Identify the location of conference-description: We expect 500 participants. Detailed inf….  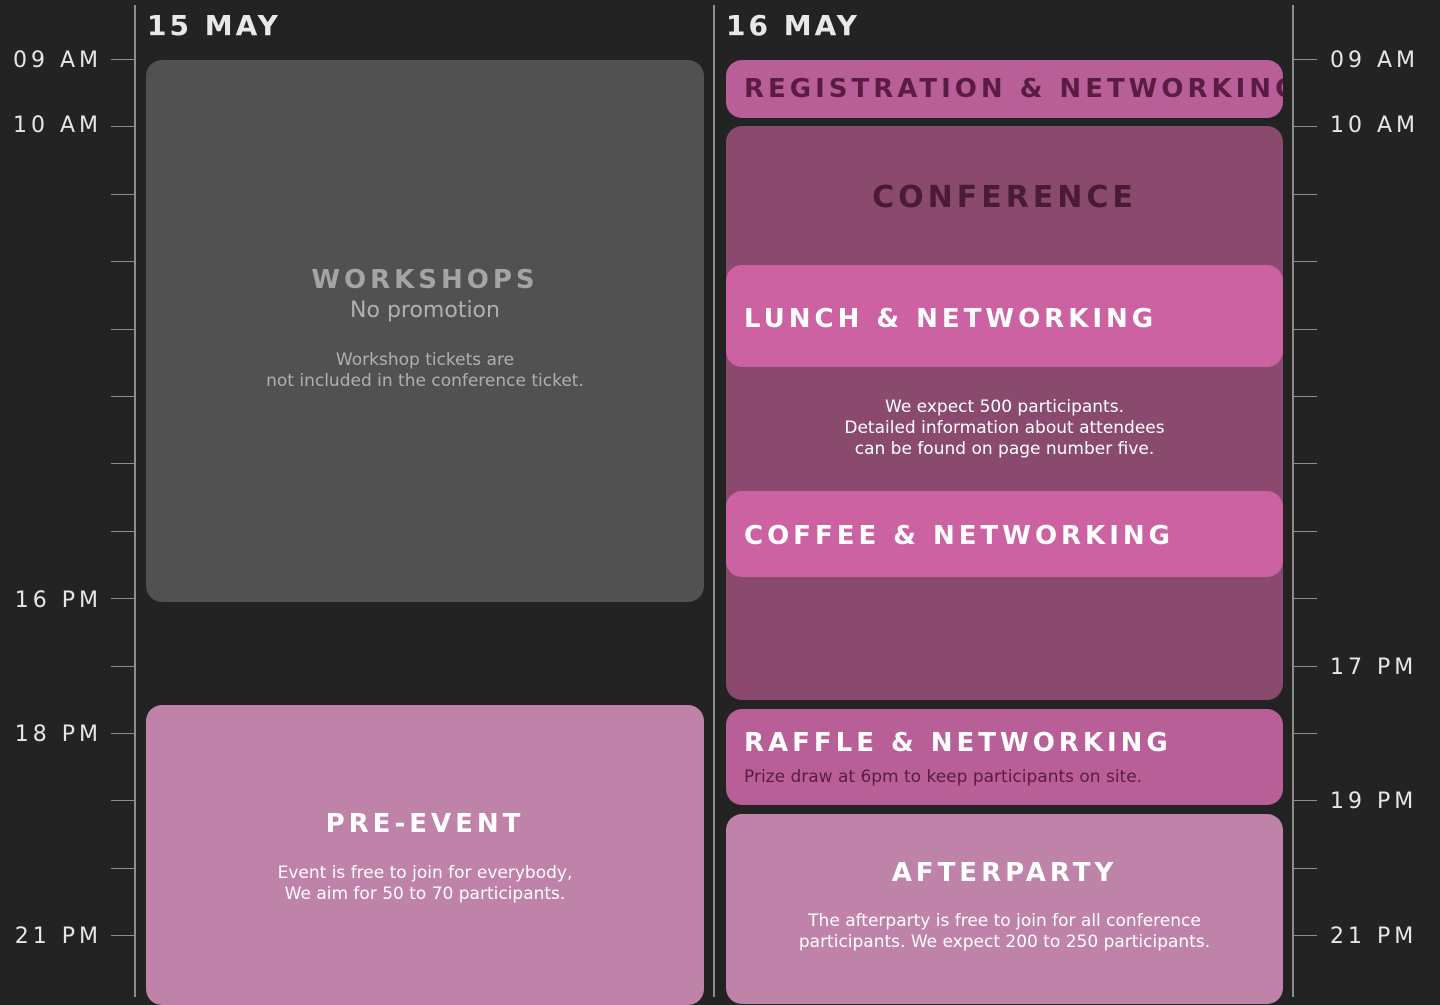
(1004, 428).